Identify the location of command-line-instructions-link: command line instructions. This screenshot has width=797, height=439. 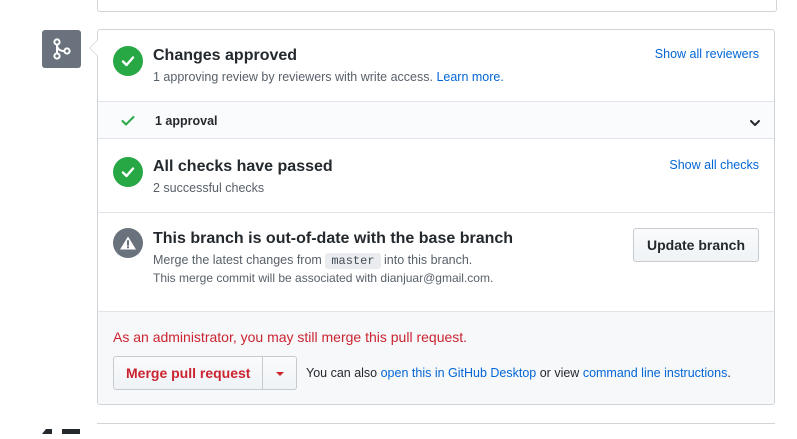
(655, 373).